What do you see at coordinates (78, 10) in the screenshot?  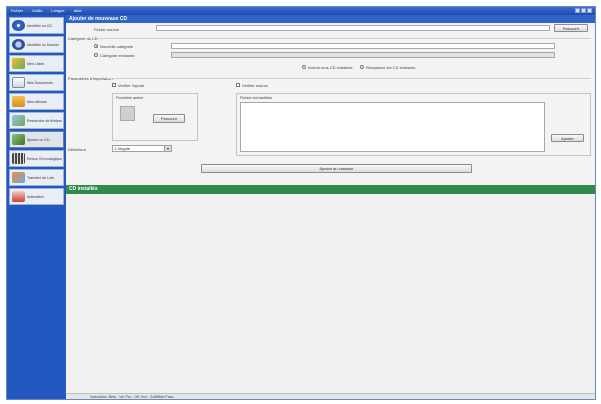 I see `menu-aide: Aide` at bounding box center [78, 10].